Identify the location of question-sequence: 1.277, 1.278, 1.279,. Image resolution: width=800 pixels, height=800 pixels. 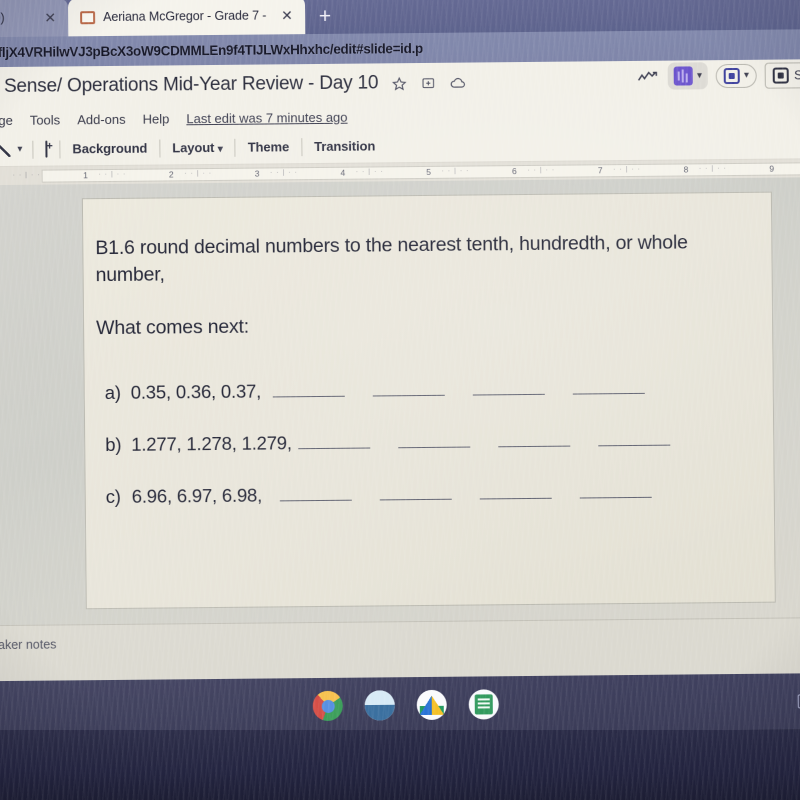
(211, 443).